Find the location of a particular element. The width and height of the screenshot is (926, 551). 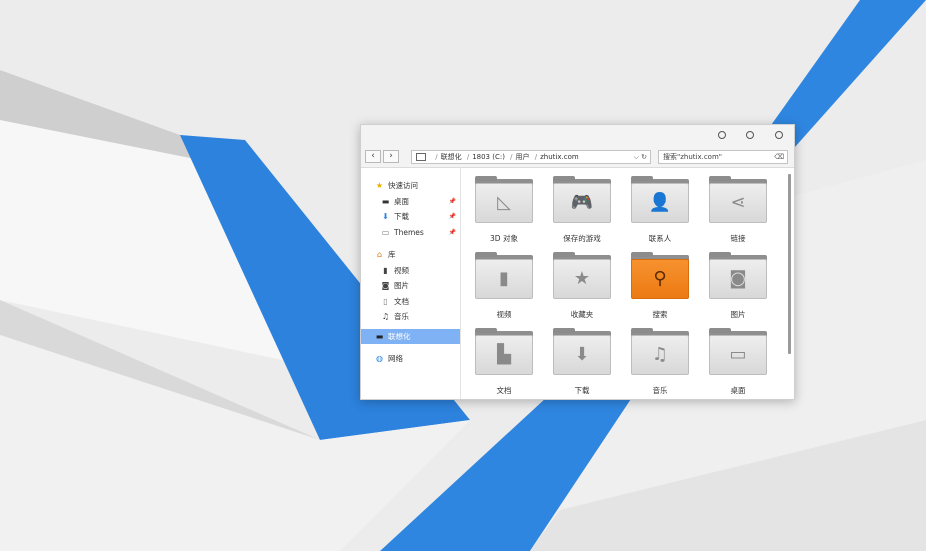

folder-item: ♫ 音乐 is located at coordinates (660, 363).